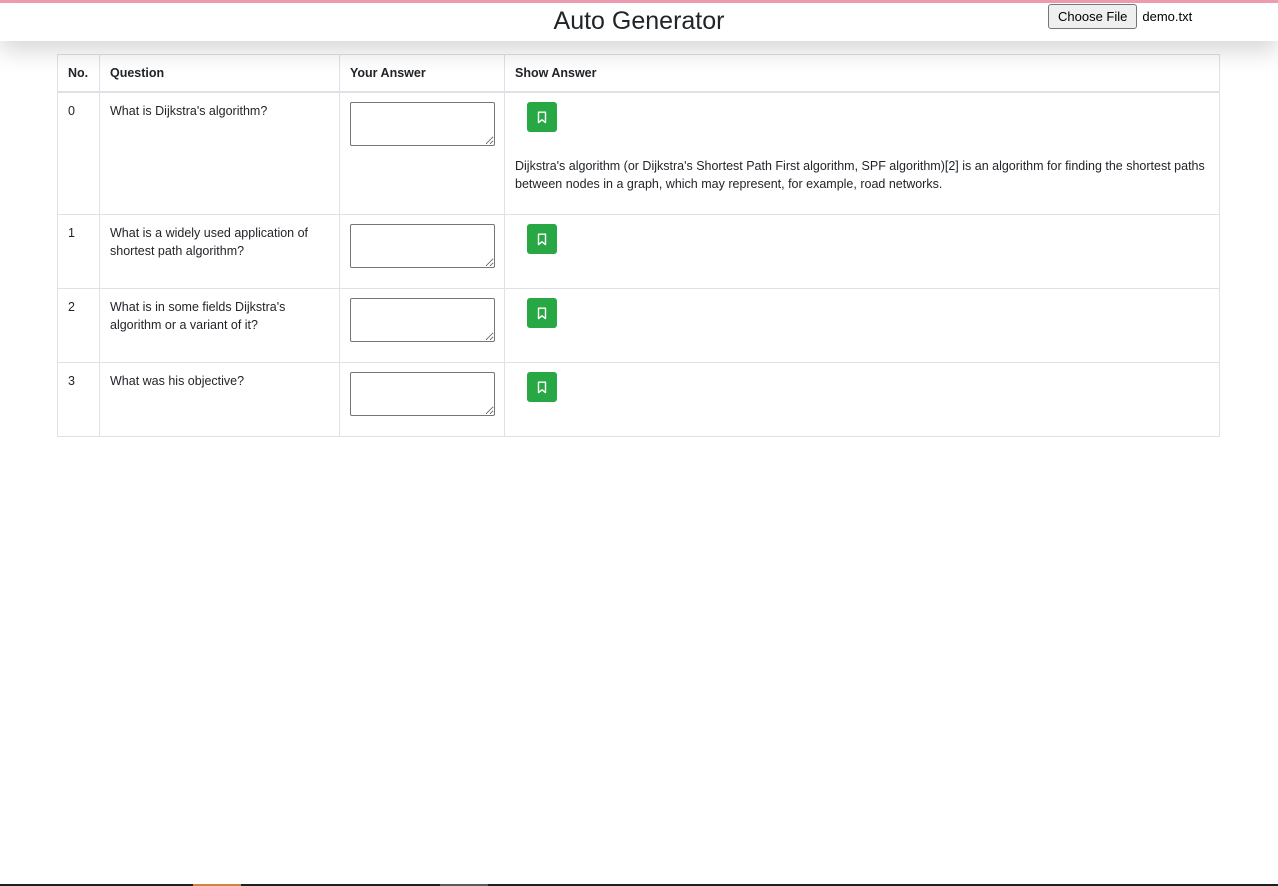 This screenshot has height=886, width=1278. What do you see at coordinates (862, 73) in the screenshot?
I see `column-header-show-answer: Show Answer` at bounding box center [862, 73].